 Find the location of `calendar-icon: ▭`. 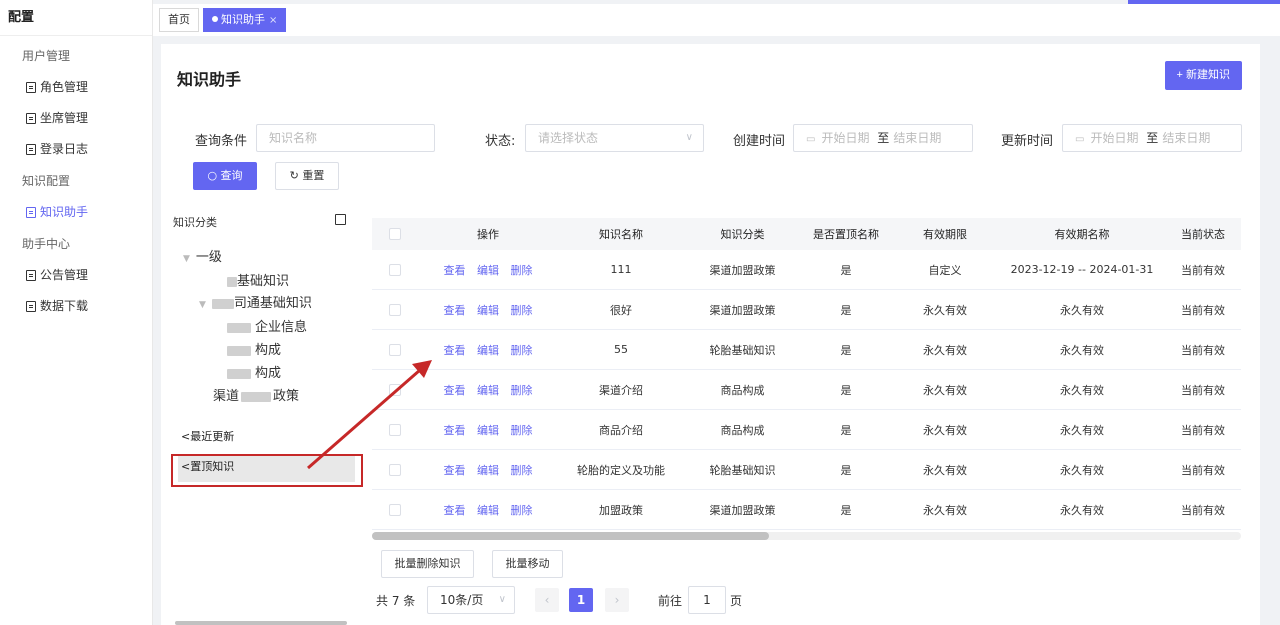

calendar-icon: ▭ is located at coordinates (811, 139).